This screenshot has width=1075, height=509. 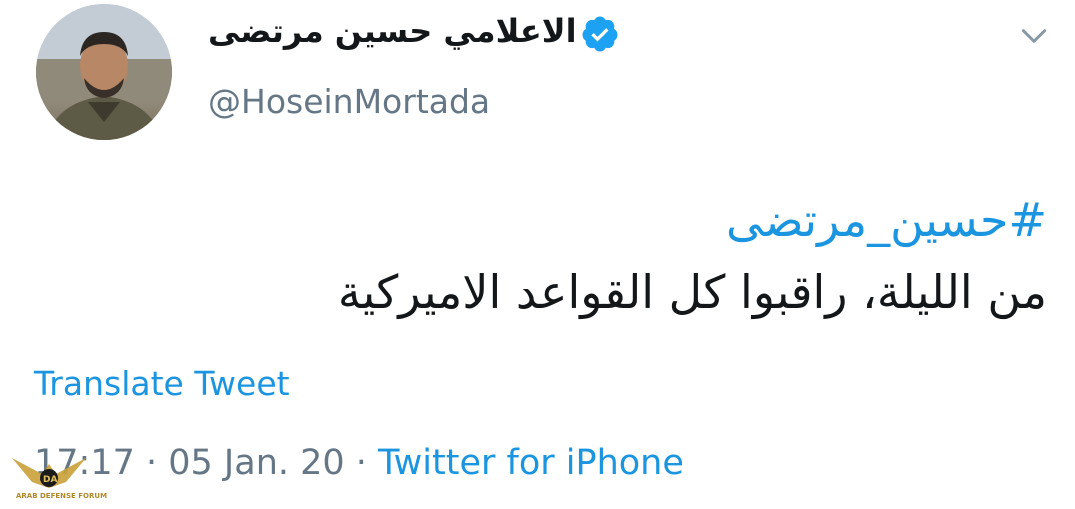 I want to click on verified-badge-icon, so click(x=600, y=34).